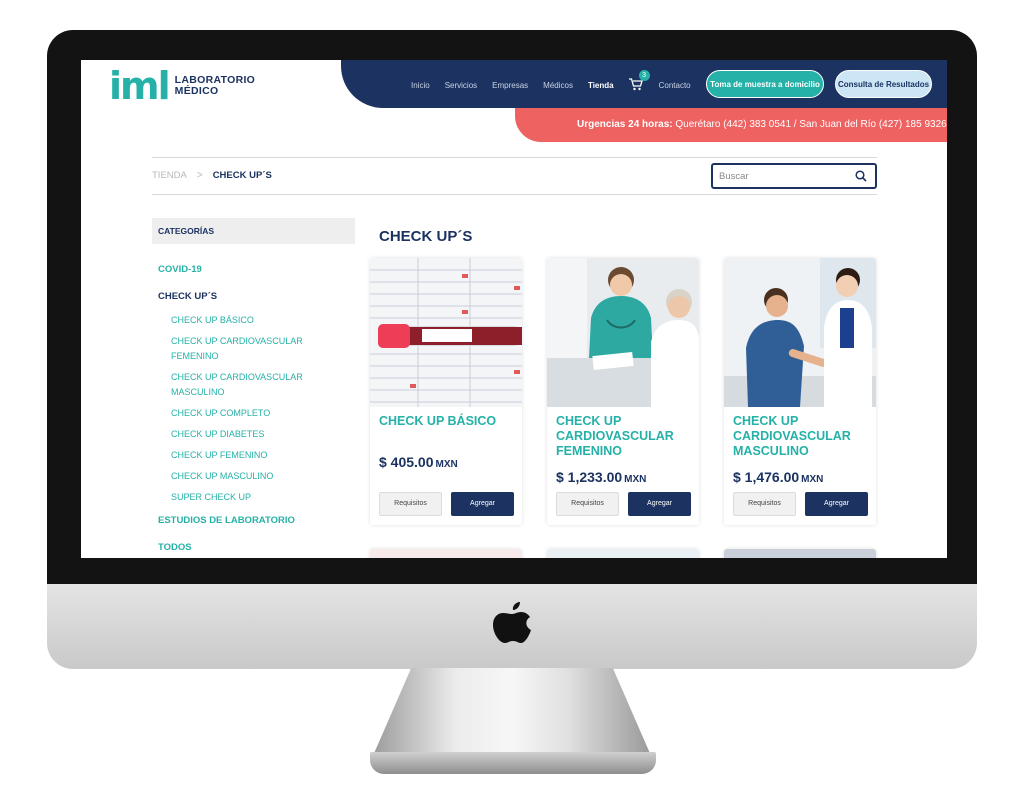  What do you see at coordinates (625, 124) in the screenshot?
I see `urgent-label: Urgencias 24 horas:` at bounding box center [625, 124].